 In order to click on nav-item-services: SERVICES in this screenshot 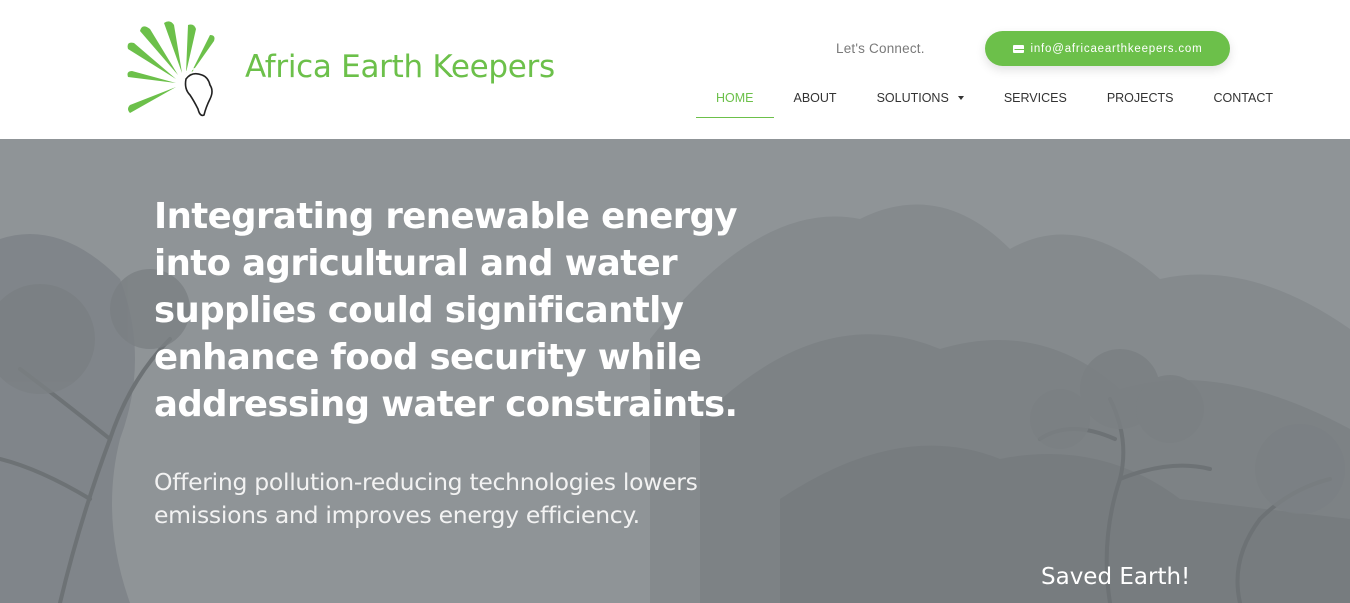, I will do `click(1035, 103)`.